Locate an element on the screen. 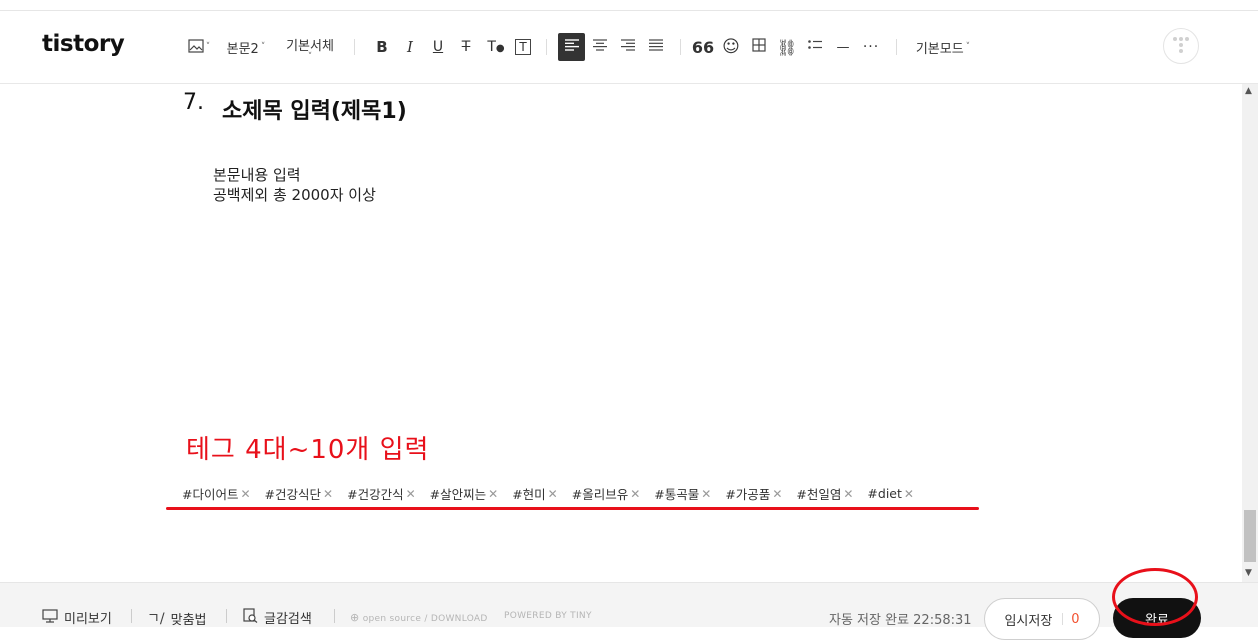  strikethrough-icon: T is located at coordinates (466, 47).